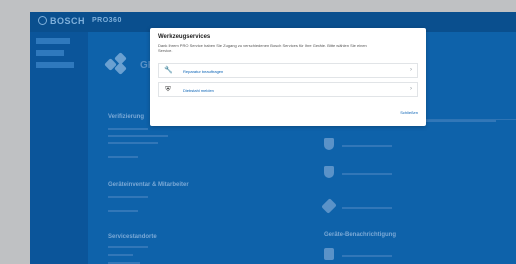 Image resolution: width=516 pixels, height=264 pixels. What do you see at coordinates (107, 20) in the screenshot?
I see `pro360-logo: PRO360` at bounding box center [107, 20].